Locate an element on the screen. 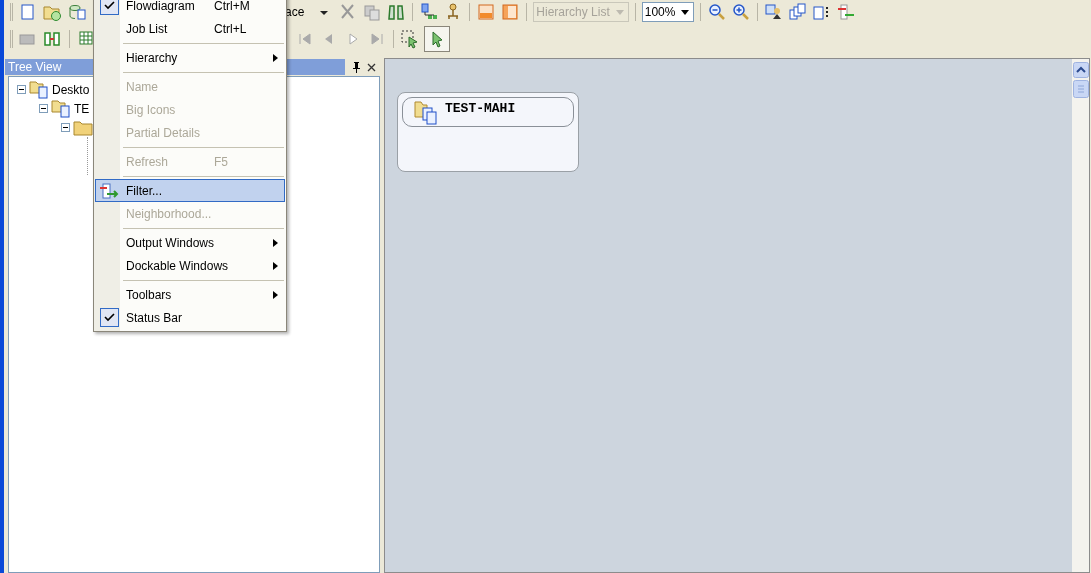 The width and height of the screenshot is (1091, 573). scroll-thumb is located at coordinates (1080, 89).